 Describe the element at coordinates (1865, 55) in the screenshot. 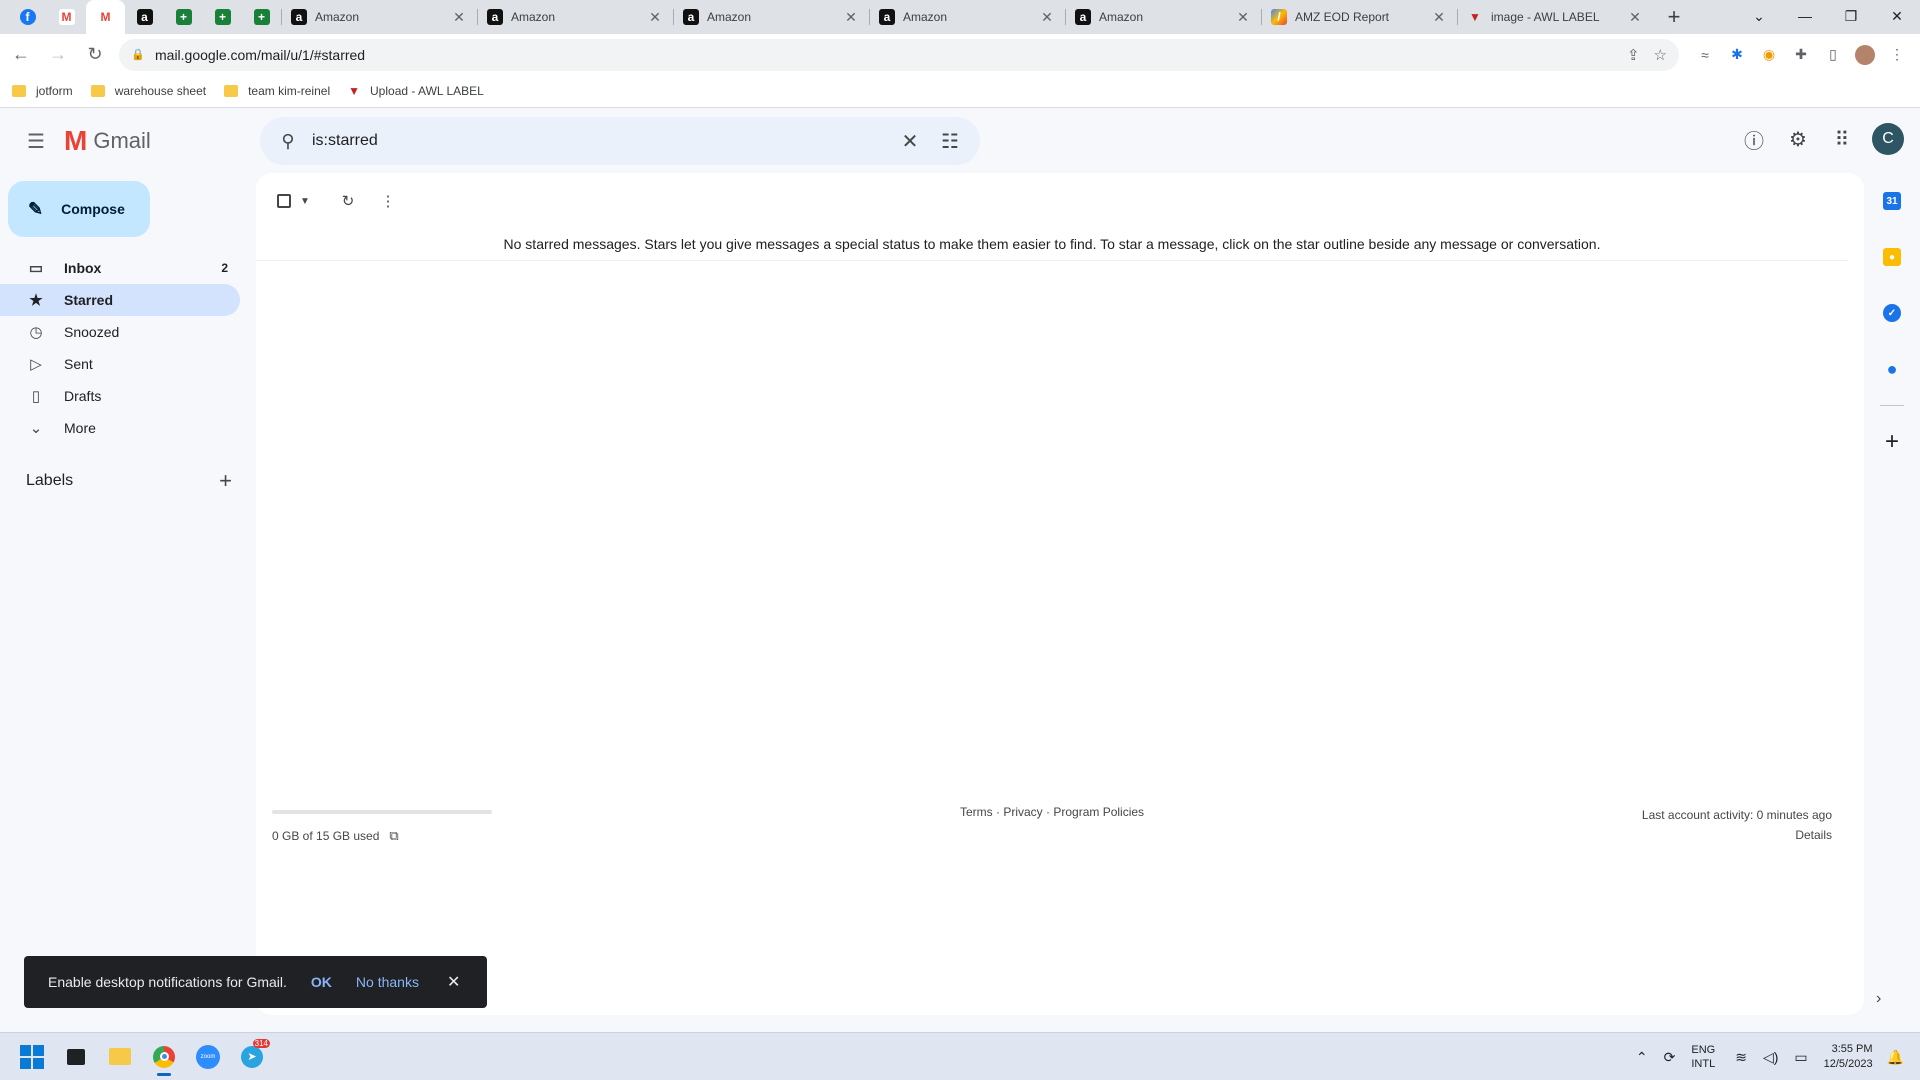

I see `profile-avatar-icon` at that location.